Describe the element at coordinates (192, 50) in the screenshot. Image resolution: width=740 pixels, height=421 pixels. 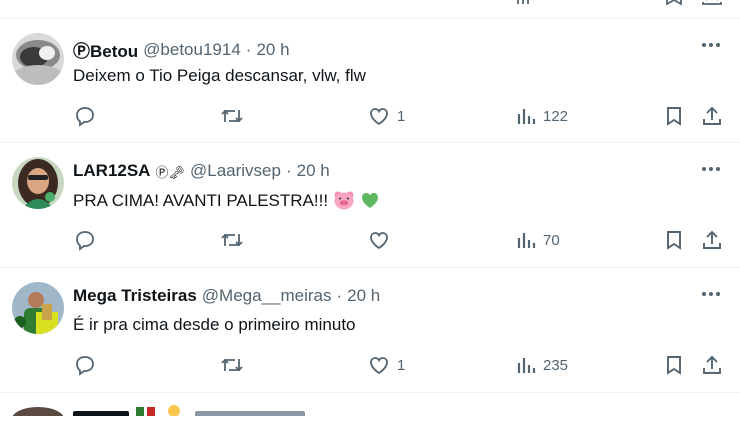
I see `user-handle: @betou1914` at that location.